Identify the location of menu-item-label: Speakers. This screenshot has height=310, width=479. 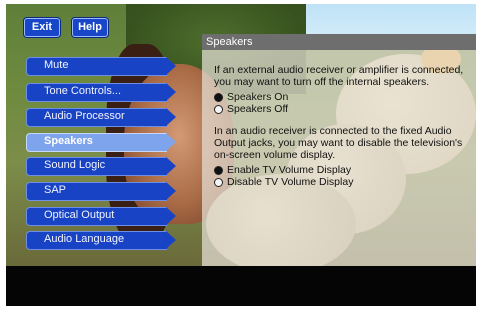
(68, 141).